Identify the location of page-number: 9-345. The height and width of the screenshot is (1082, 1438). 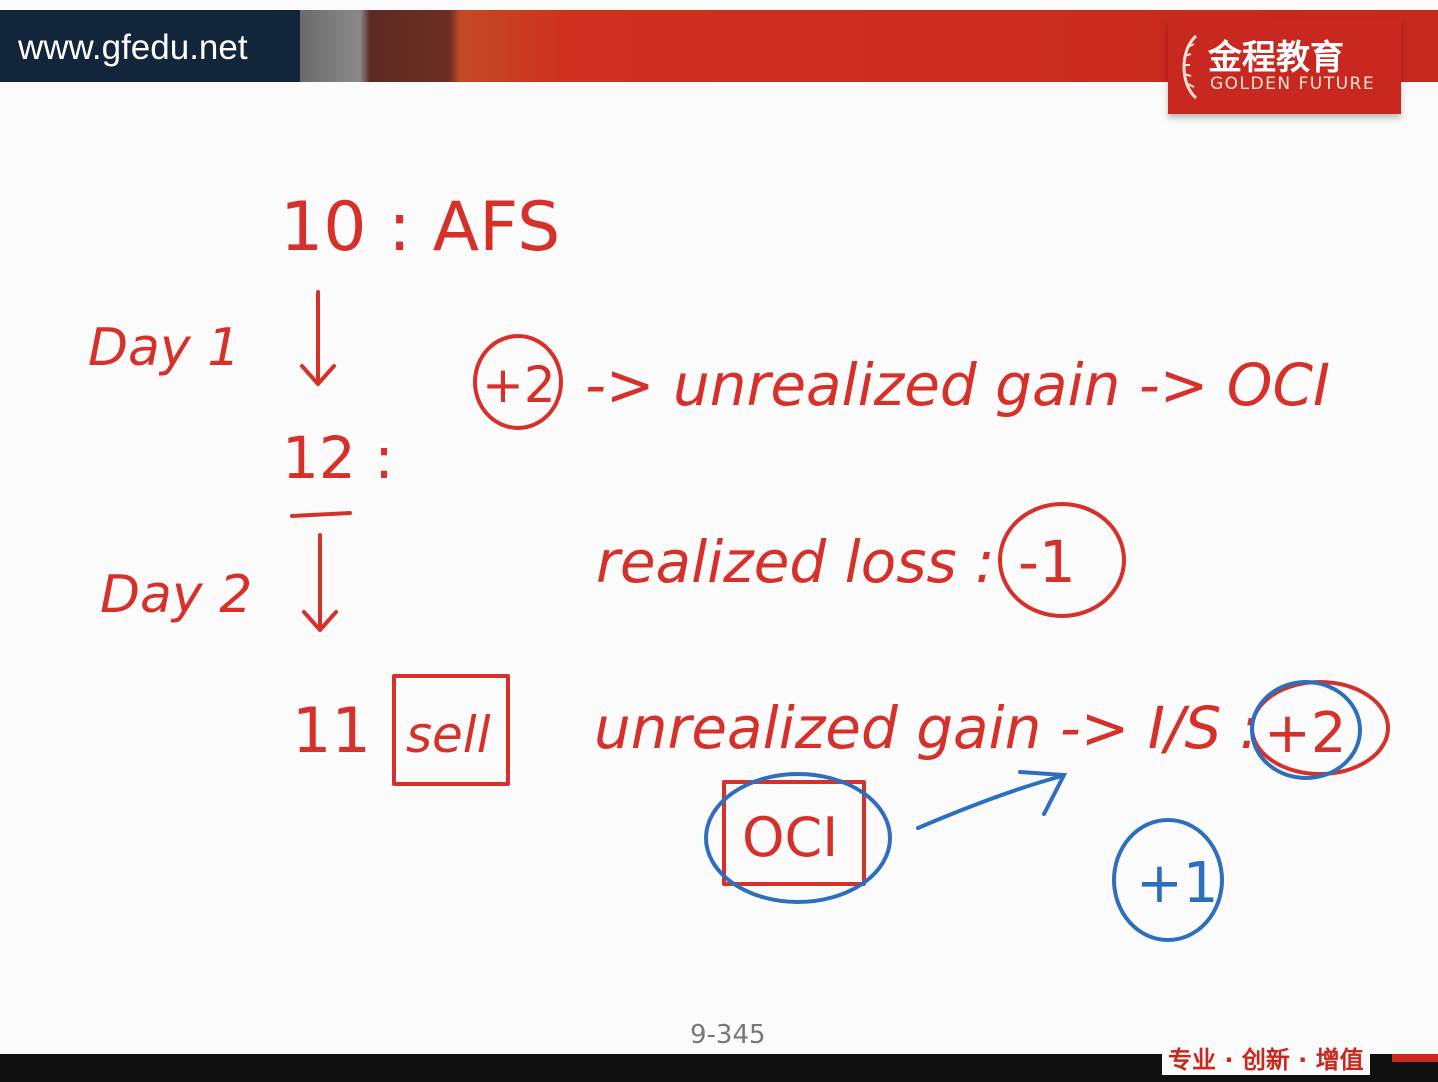
(728, 1035).